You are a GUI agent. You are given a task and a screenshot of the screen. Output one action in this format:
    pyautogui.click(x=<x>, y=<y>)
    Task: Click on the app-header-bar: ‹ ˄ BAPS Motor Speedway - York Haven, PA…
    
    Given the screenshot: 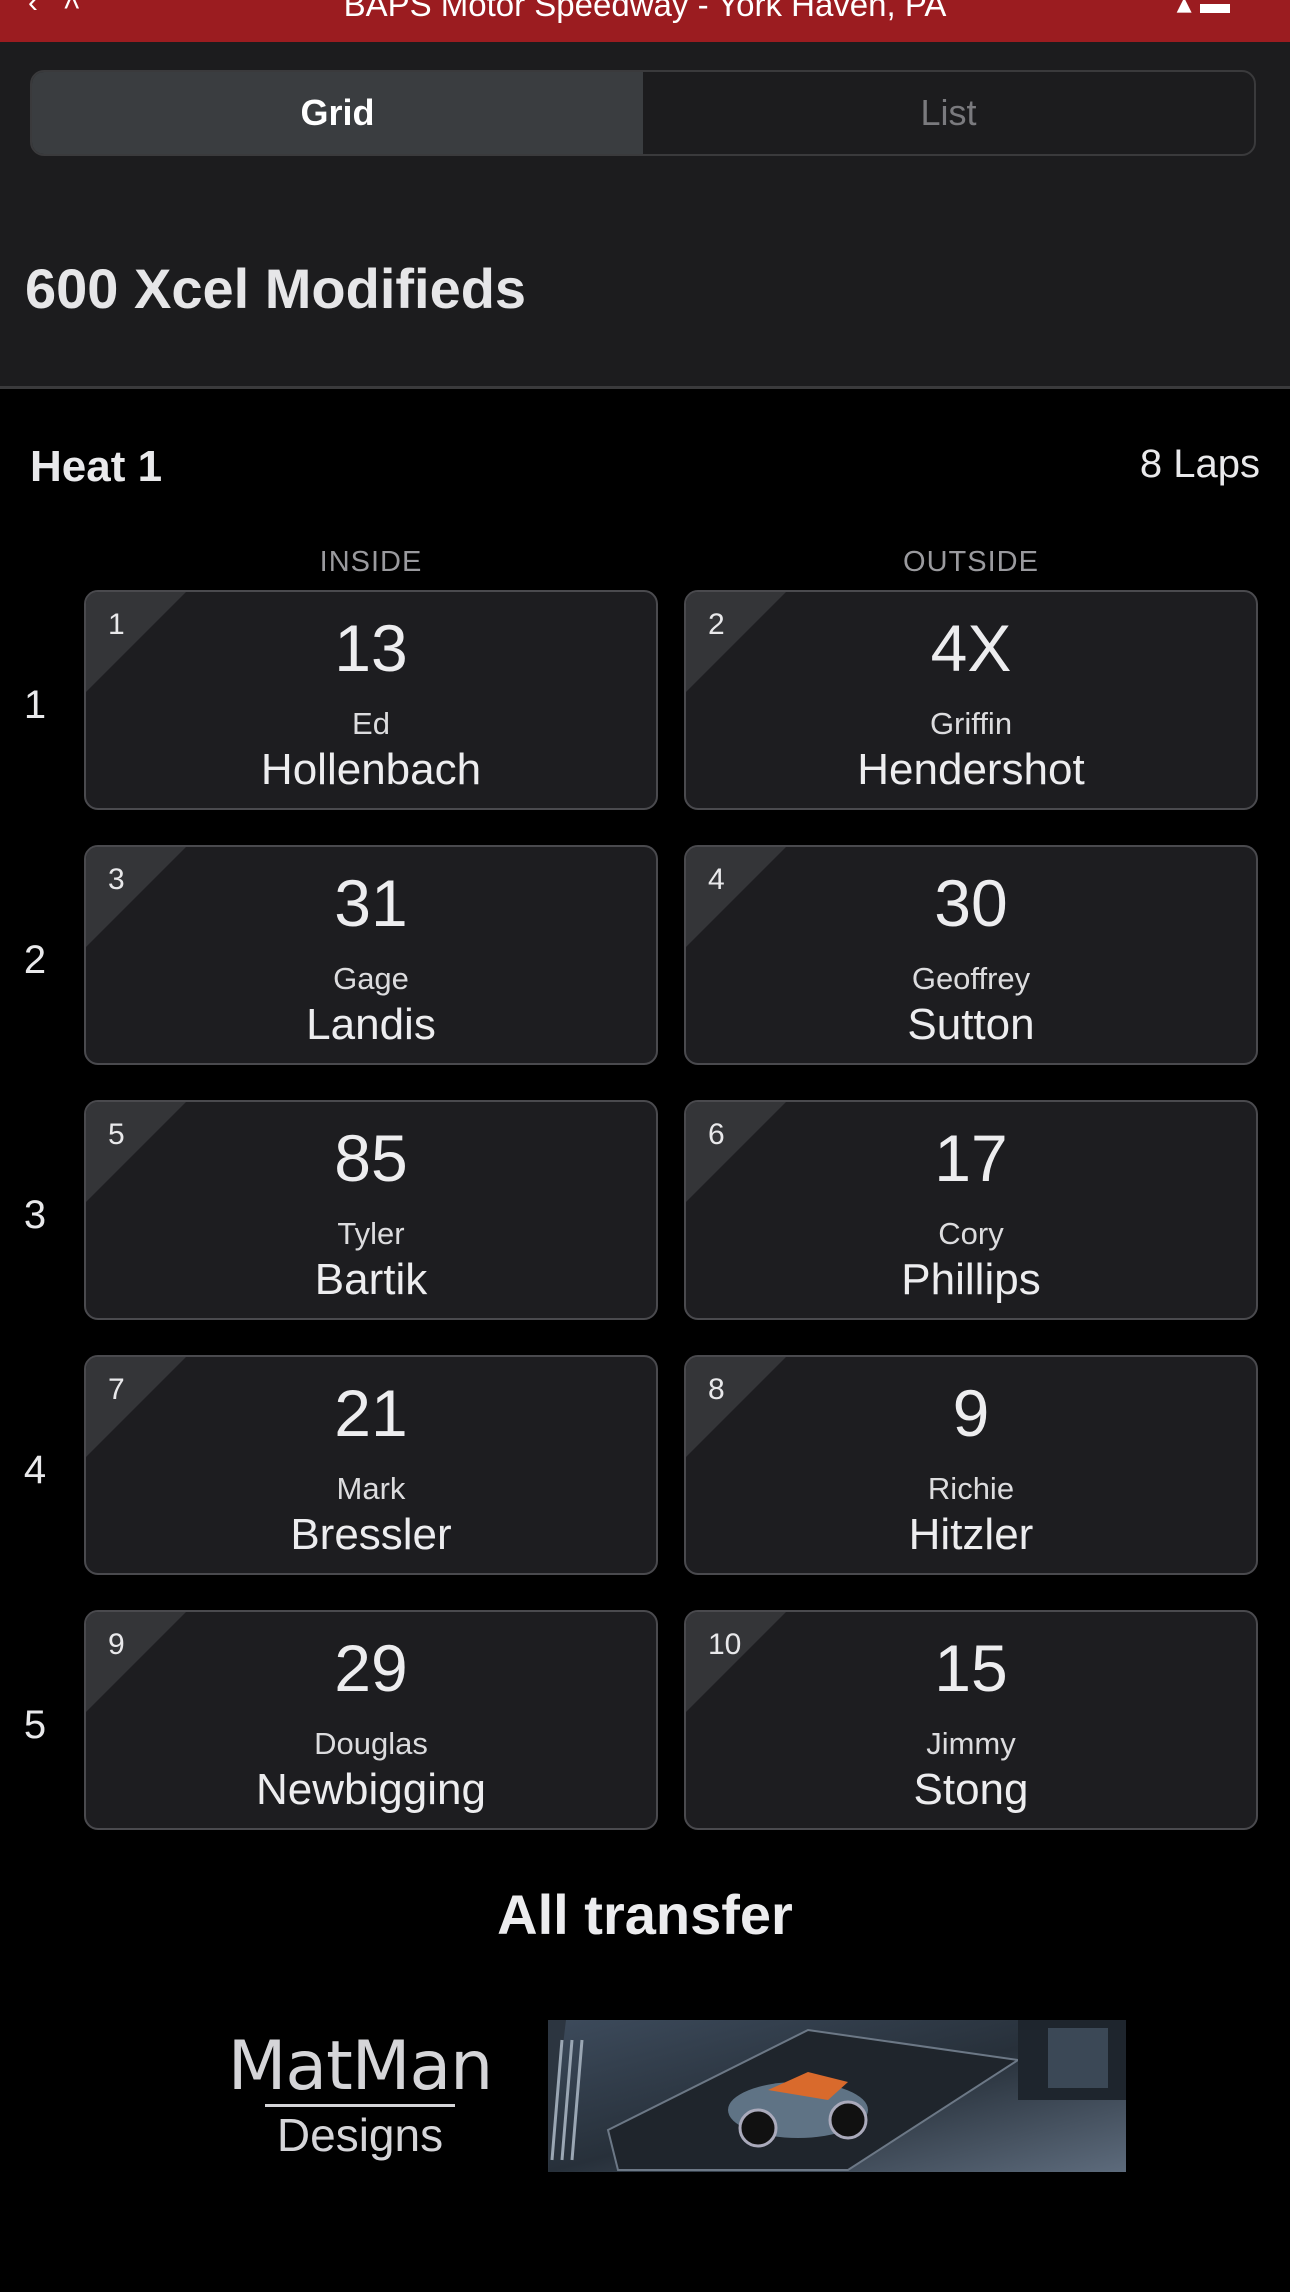 What is the action you would take?
    pyautogui.click(x=645, y=21)
    